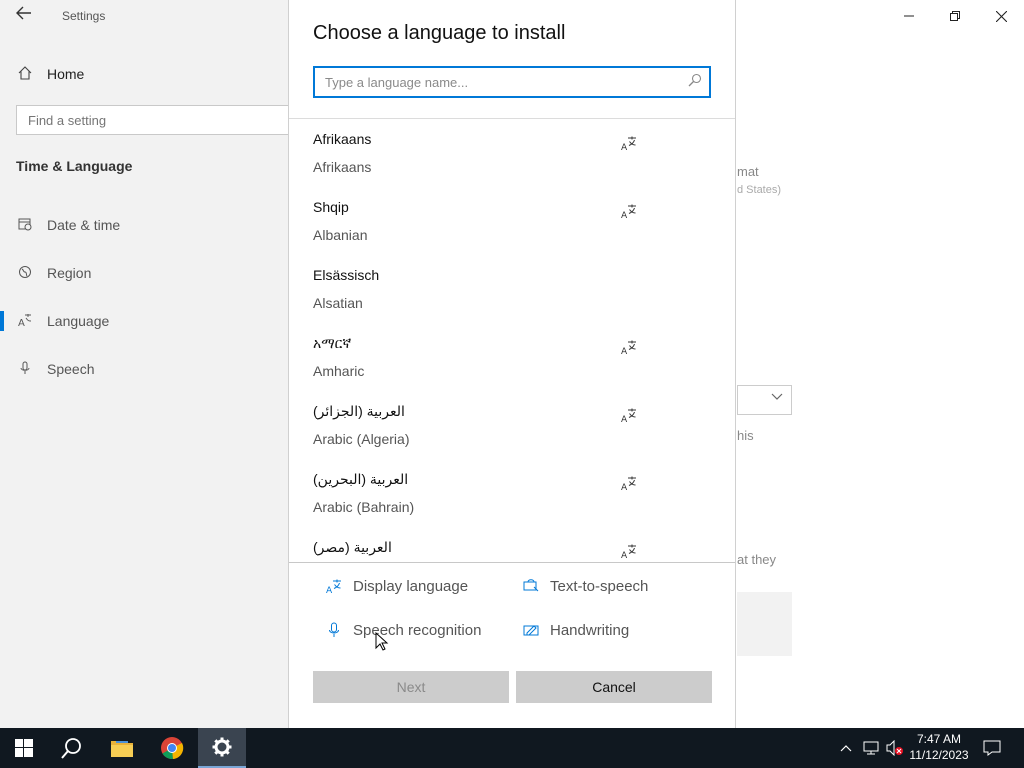 This screenshot has height=768, width=1024. I want to click on next-button: Next, so click(411, 687).